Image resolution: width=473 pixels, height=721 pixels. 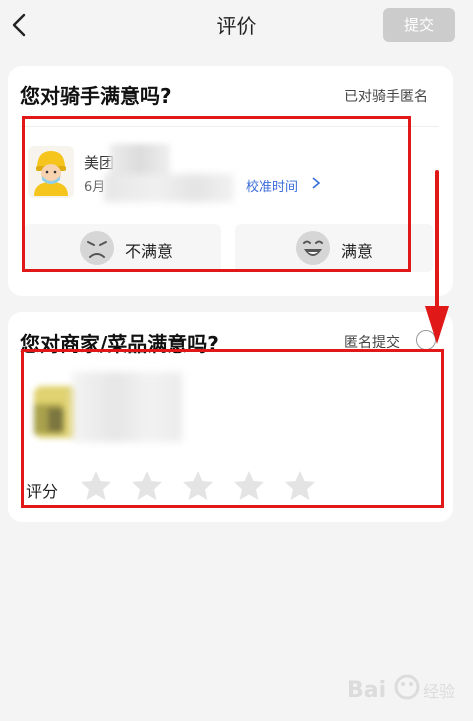 What do you see at coordinates (401, 688) in the screenshot?
I see `watermark-logo: Bai 经验` at bounding box center [401, 688].